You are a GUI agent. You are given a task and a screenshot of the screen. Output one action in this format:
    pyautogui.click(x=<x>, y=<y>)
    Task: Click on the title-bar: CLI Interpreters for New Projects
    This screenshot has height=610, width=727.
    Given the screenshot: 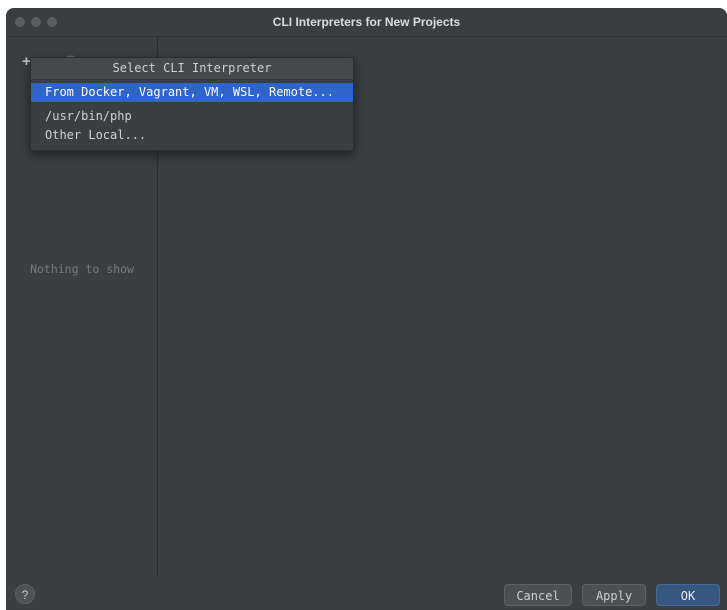 What is the action you would take?
    pyautogui.click(x=366, y=22)
    